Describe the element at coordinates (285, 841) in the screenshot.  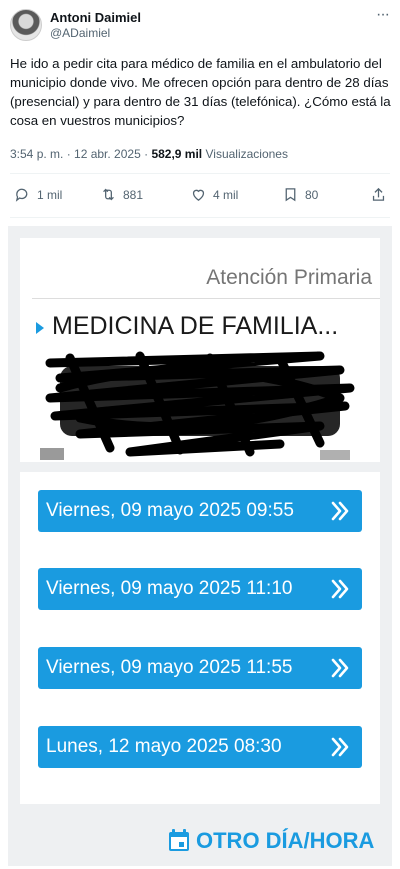
I see `other-date-button: OTRO DÍA/HORA` at that location.